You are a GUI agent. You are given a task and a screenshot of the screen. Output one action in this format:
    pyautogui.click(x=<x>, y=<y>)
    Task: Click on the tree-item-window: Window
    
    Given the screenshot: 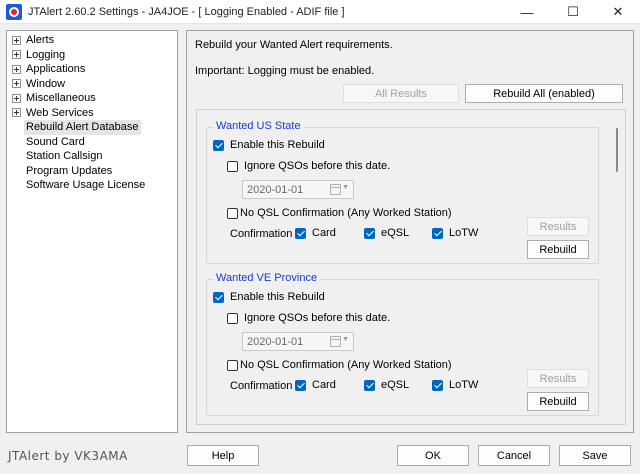 What is the action you would take?
    pyautogui.click(x=92, y=84)
    